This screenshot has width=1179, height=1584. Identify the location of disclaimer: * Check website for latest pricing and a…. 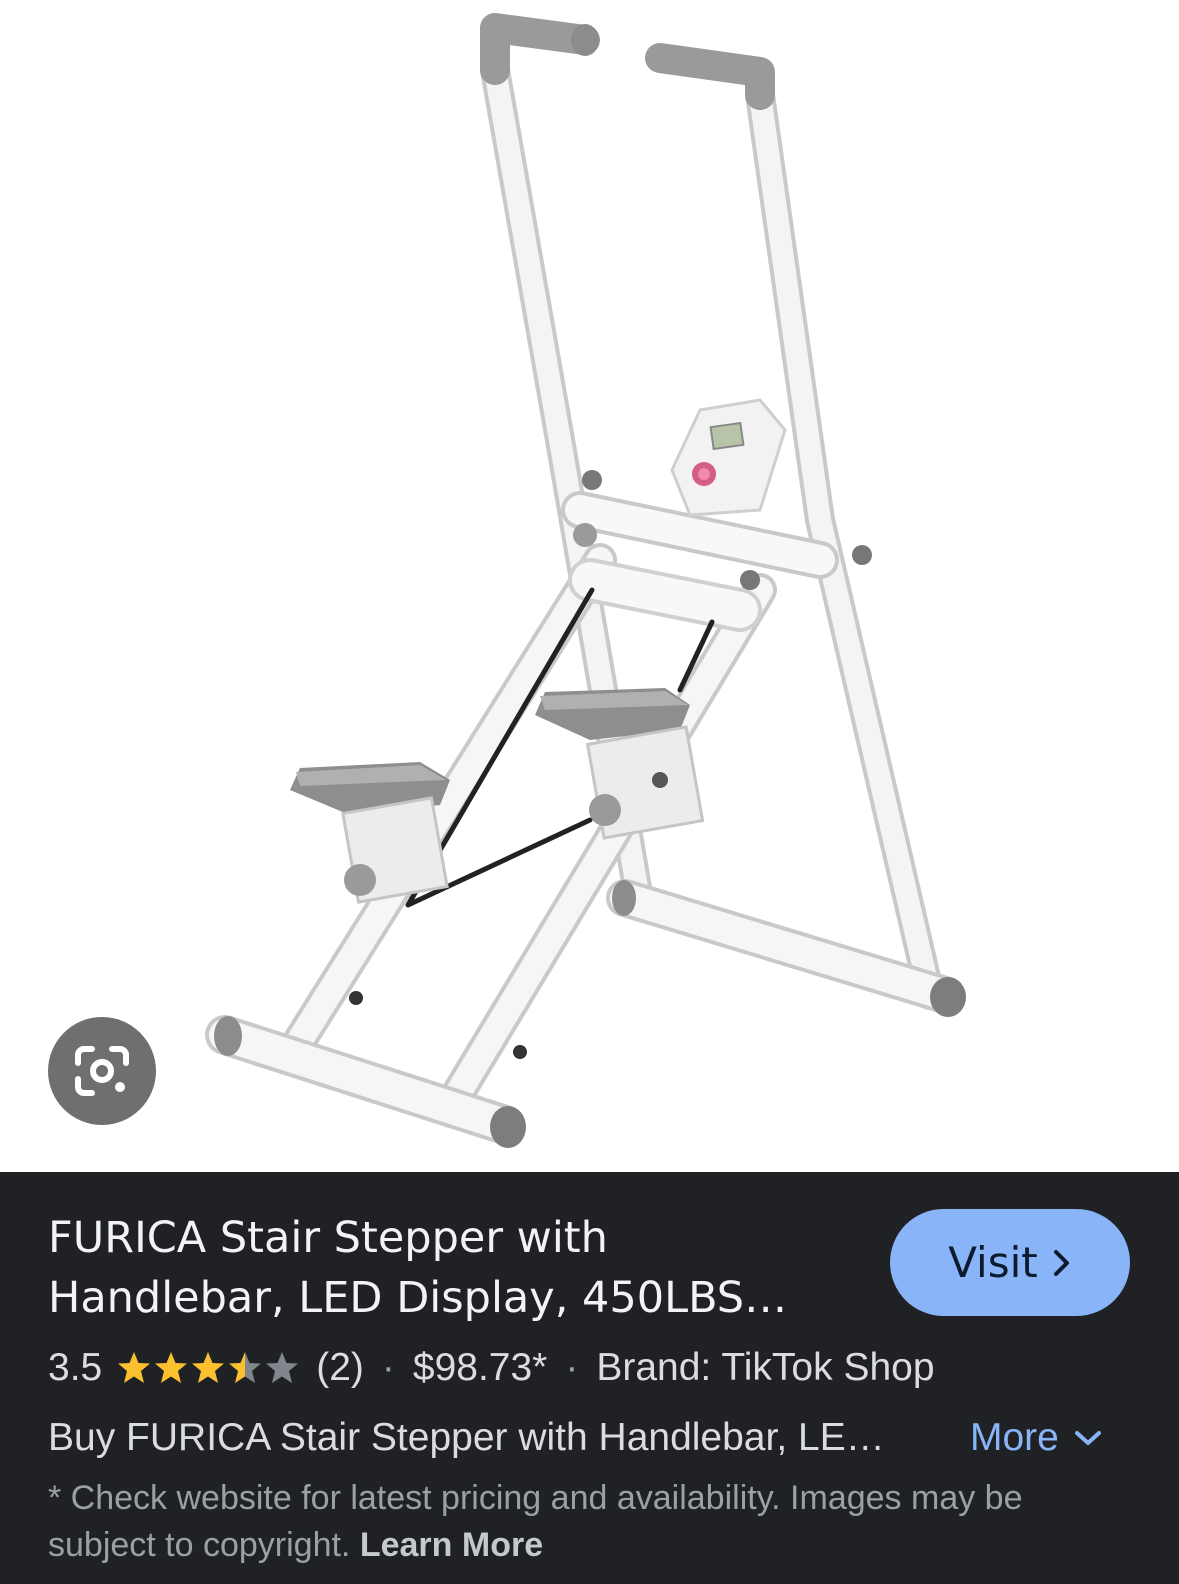
(593, 1522).